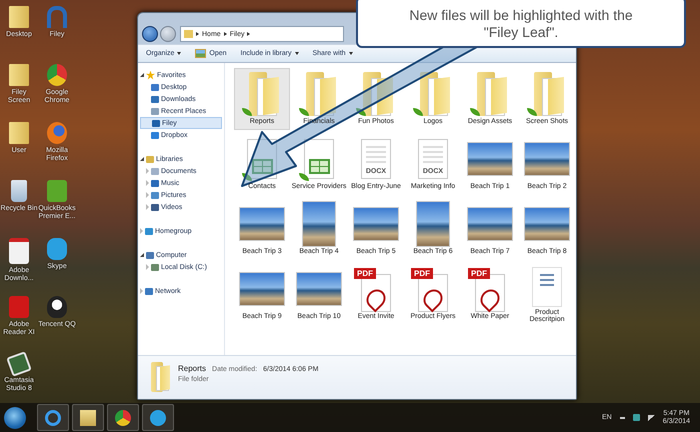 The width and height of the screenshot is (700, 432). I want to click on back-button, so click(150, 34).